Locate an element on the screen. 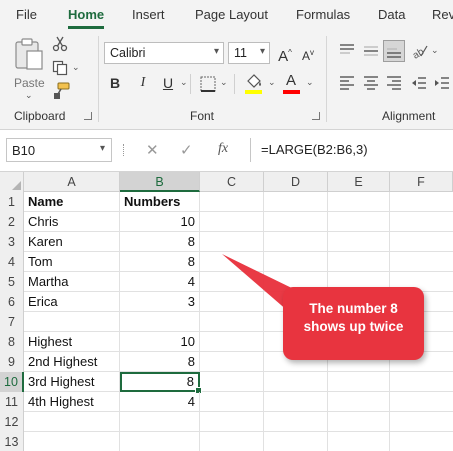 The image size is (453, 451). row-header: 8 is located at coordinates (12, 342).